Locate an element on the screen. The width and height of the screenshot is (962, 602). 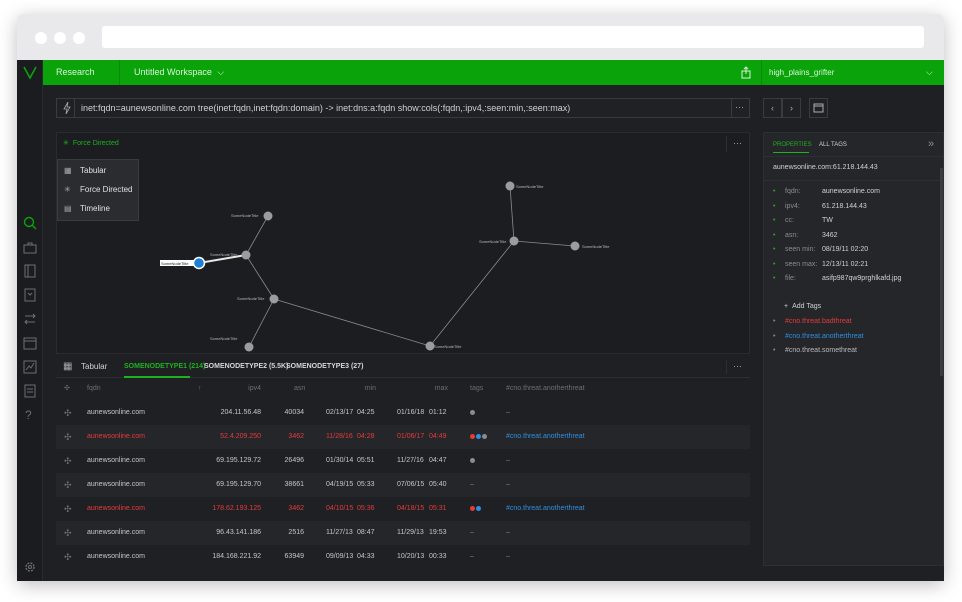
tab-somenodetype2: SOMENODETYPE2 (5.5K) is located at coordinates (246, 367).